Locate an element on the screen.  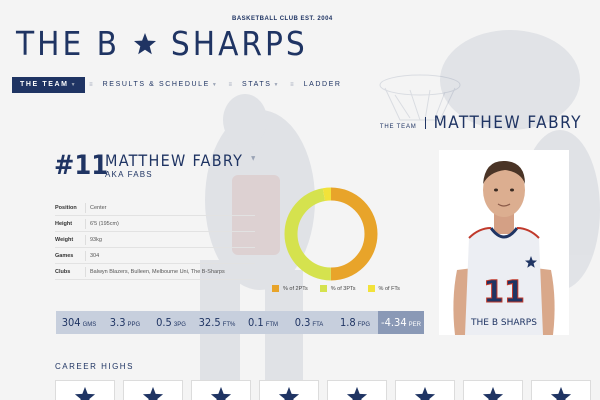
detail-value: 6'5 (195cm) is located at coordinates (102, 223).